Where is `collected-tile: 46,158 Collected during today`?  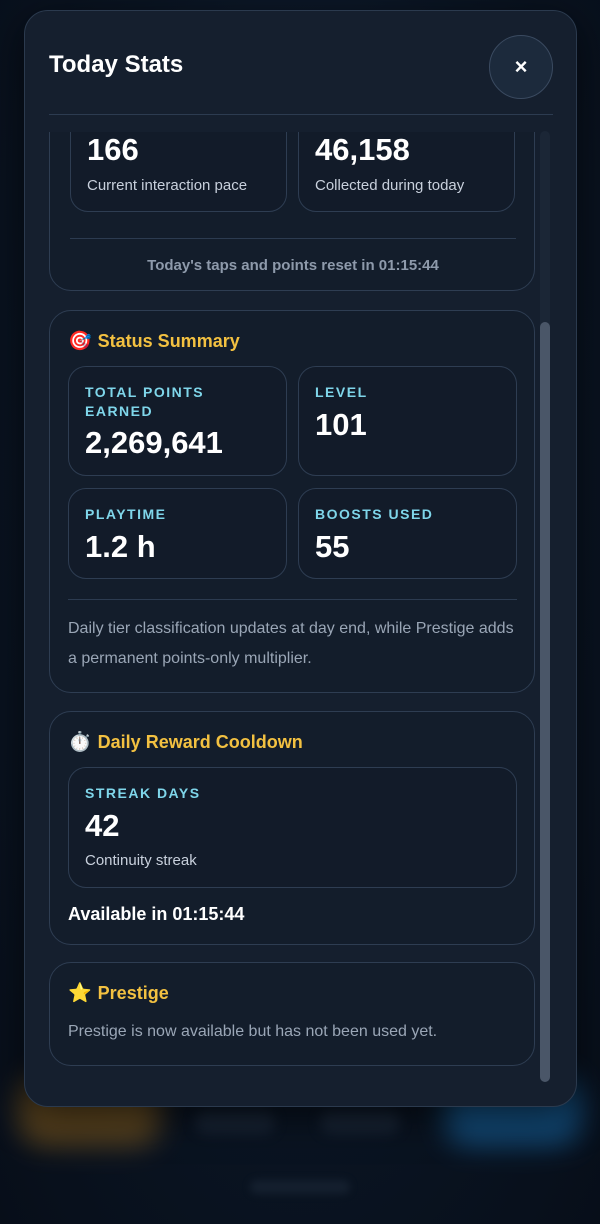
collected-tile: 46,158 Collected during today is located at coordinates (406, 172).